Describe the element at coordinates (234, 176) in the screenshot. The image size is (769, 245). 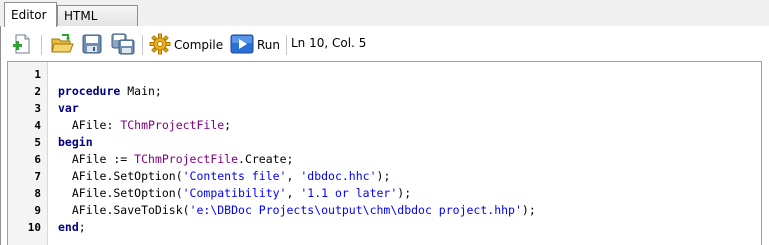
I see `code-token: 'Contents file'` at that location.